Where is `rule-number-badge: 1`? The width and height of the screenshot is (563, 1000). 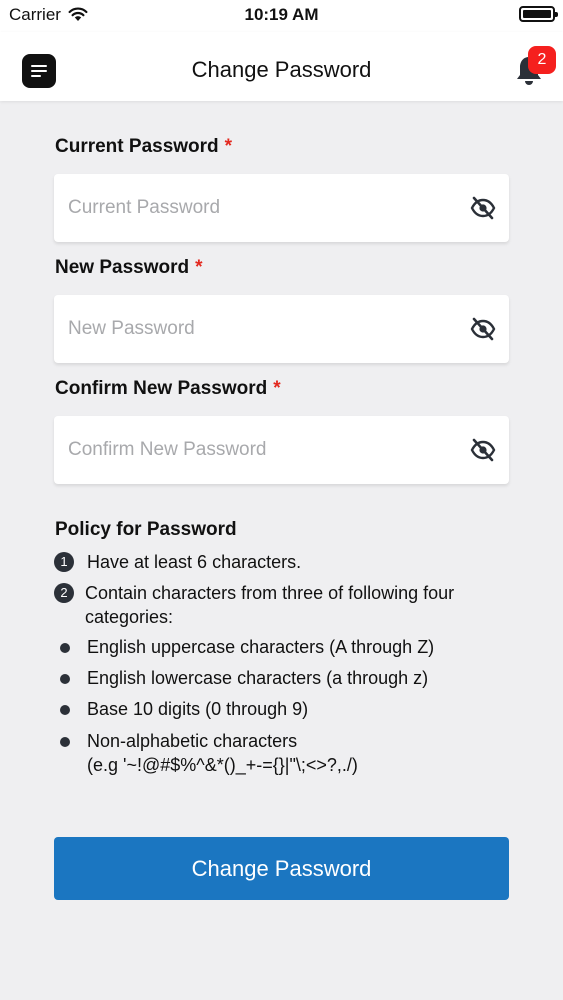 rule-number-badge: 1 is located at coordinates (64, 562).